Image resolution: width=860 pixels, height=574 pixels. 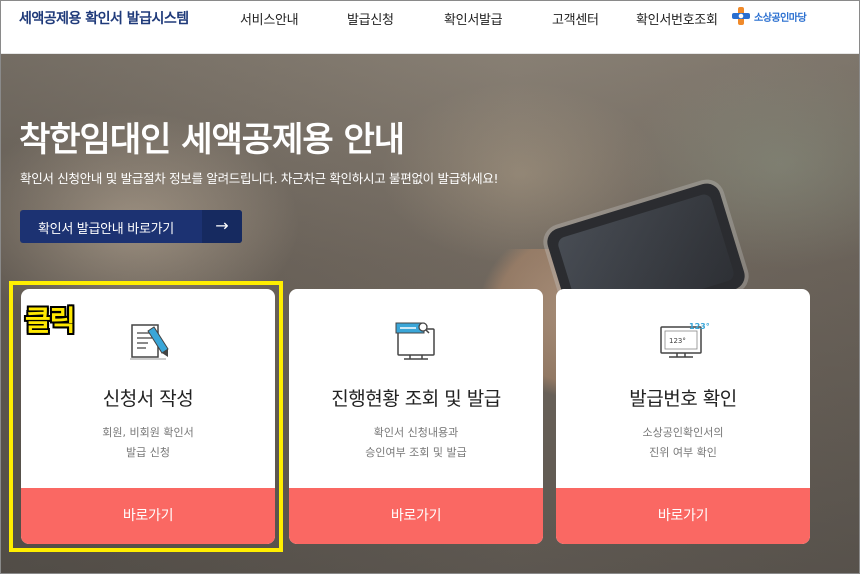 I want to click on monitor-search-icon, so click(x=416, y=341).